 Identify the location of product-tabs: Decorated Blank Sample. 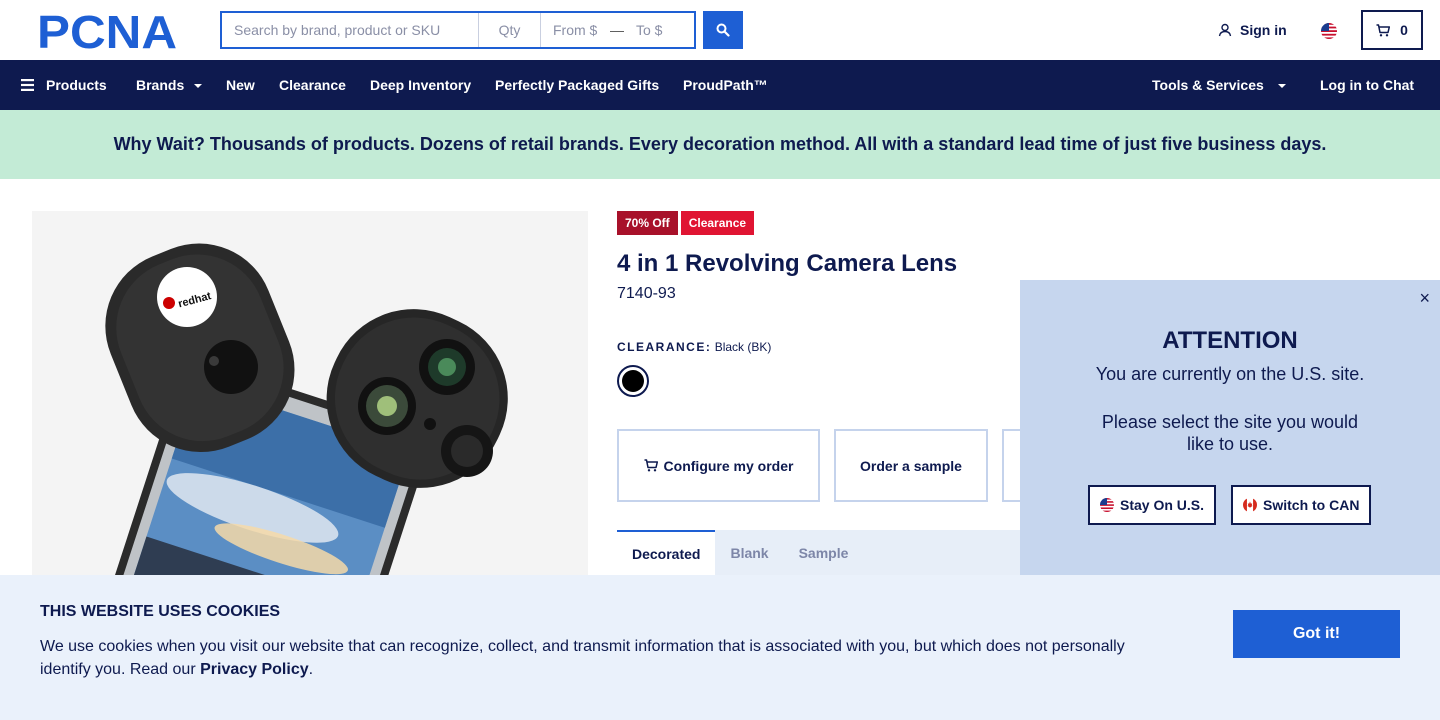
(818, 552).